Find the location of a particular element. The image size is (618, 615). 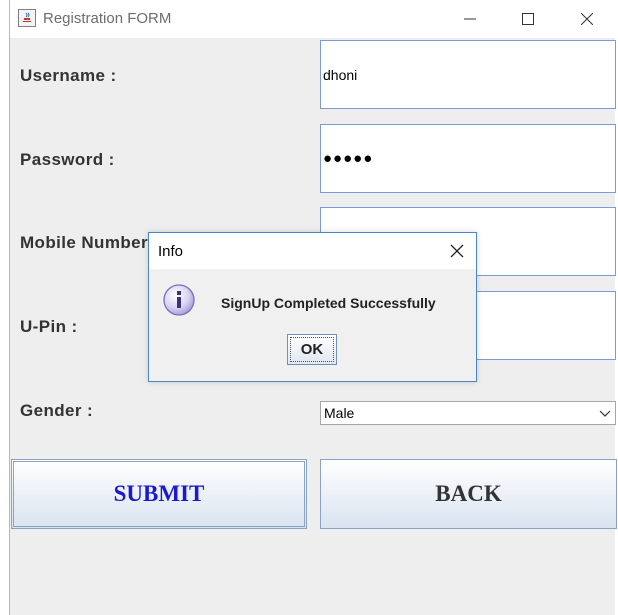

ok-button: OK is located at coordinates (312, 349).